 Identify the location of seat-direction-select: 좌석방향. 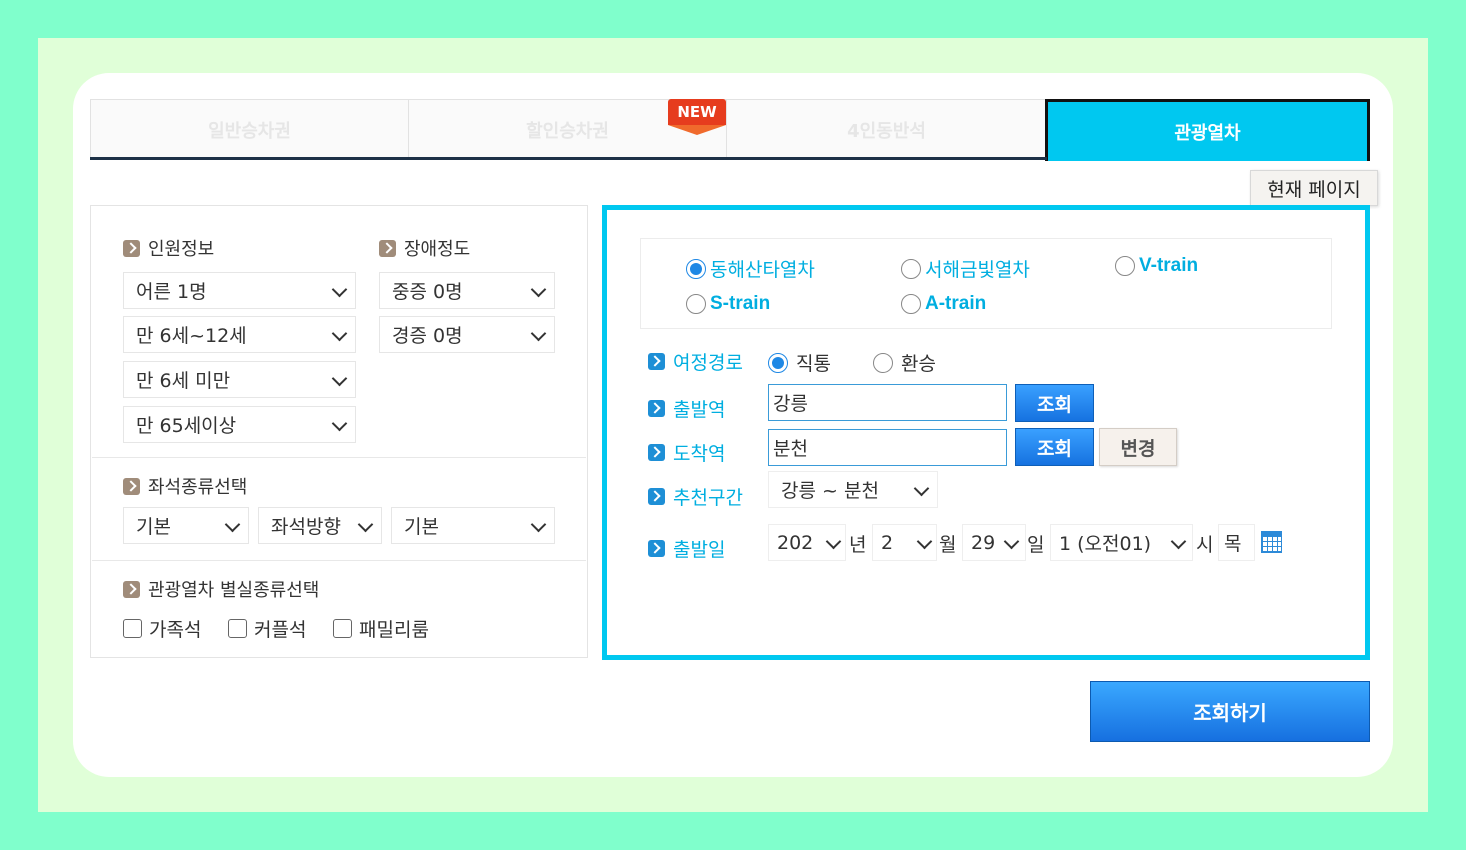
(320, 525).